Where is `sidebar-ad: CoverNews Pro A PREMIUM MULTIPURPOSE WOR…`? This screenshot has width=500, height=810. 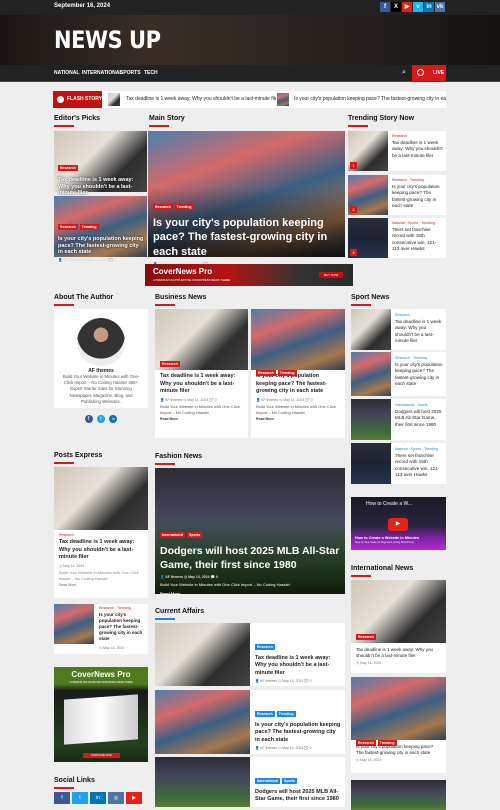 sidebar-ad: CoverNews Pro A PREMIUM MULTIPURPOSE WOR… is located at coordinates (101, 714).